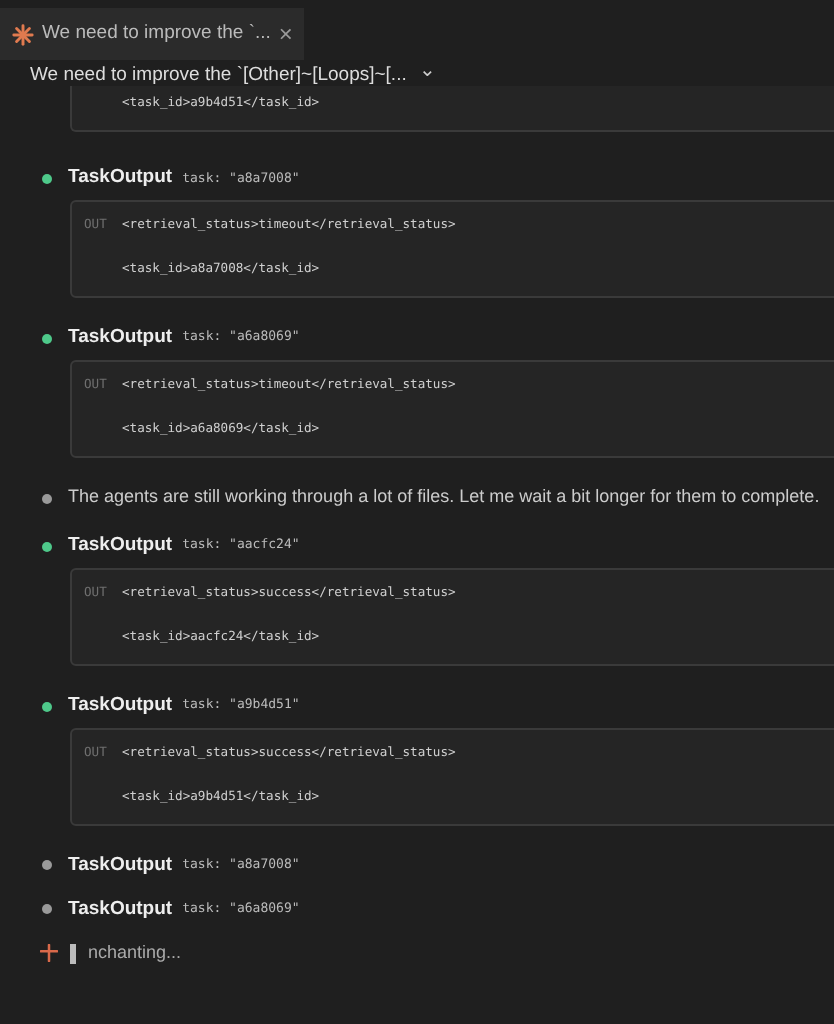 The width and height of the screenshot is (834, 1024). I want to click on message-text: The agents are still working through a lot of files. Let me wait a bit longer for them to complete., so click(444, 497).